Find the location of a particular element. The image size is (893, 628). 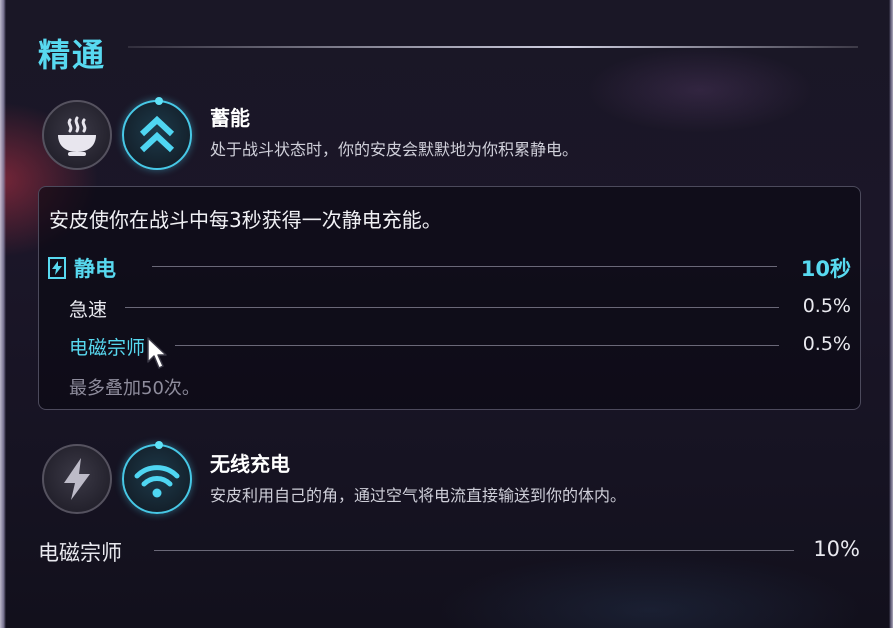

wifi-icon is located at coordinates (157, 477).